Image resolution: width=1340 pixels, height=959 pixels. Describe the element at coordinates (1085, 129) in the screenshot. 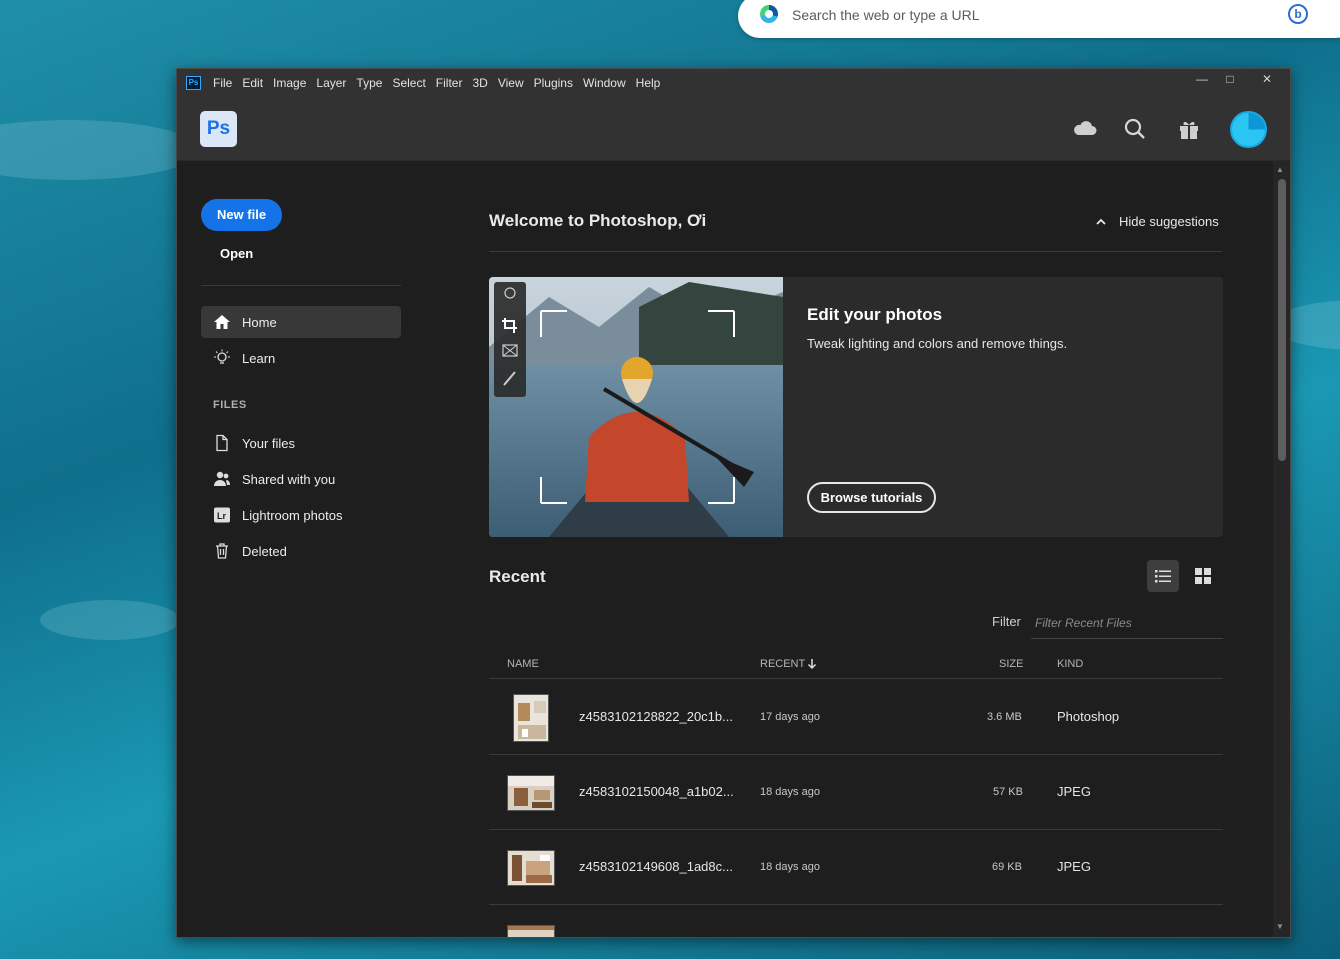

I see `cloud-icon` at that location.